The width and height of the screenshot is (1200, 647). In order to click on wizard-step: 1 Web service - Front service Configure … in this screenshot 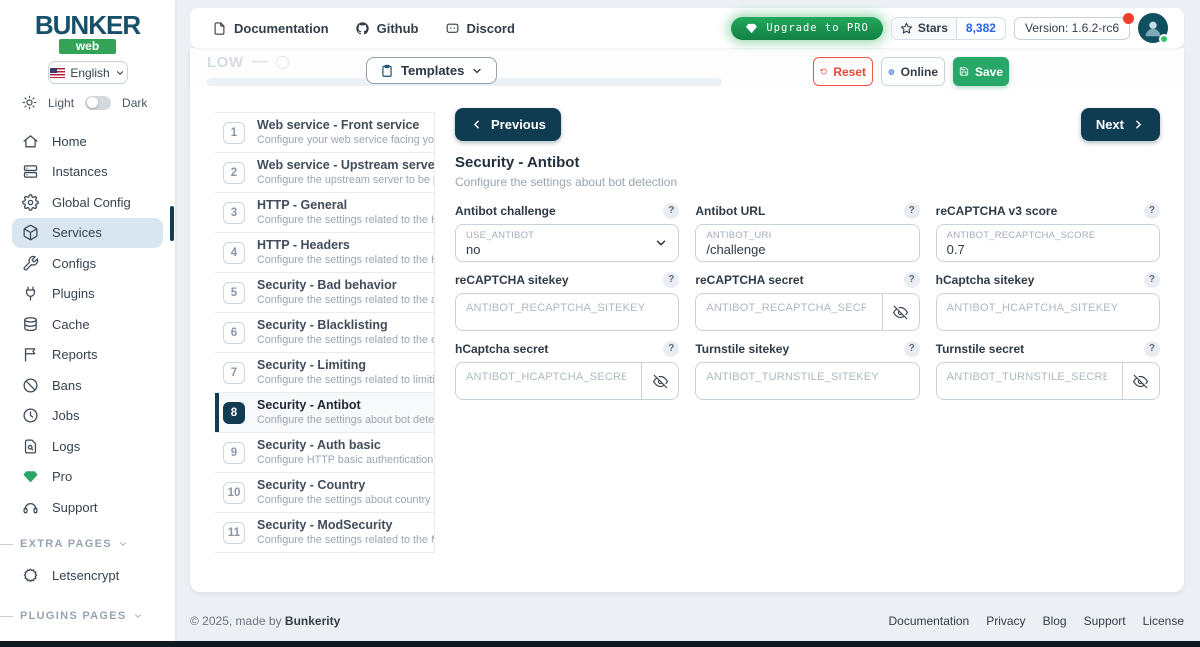, I will do `click(324, 133)`.